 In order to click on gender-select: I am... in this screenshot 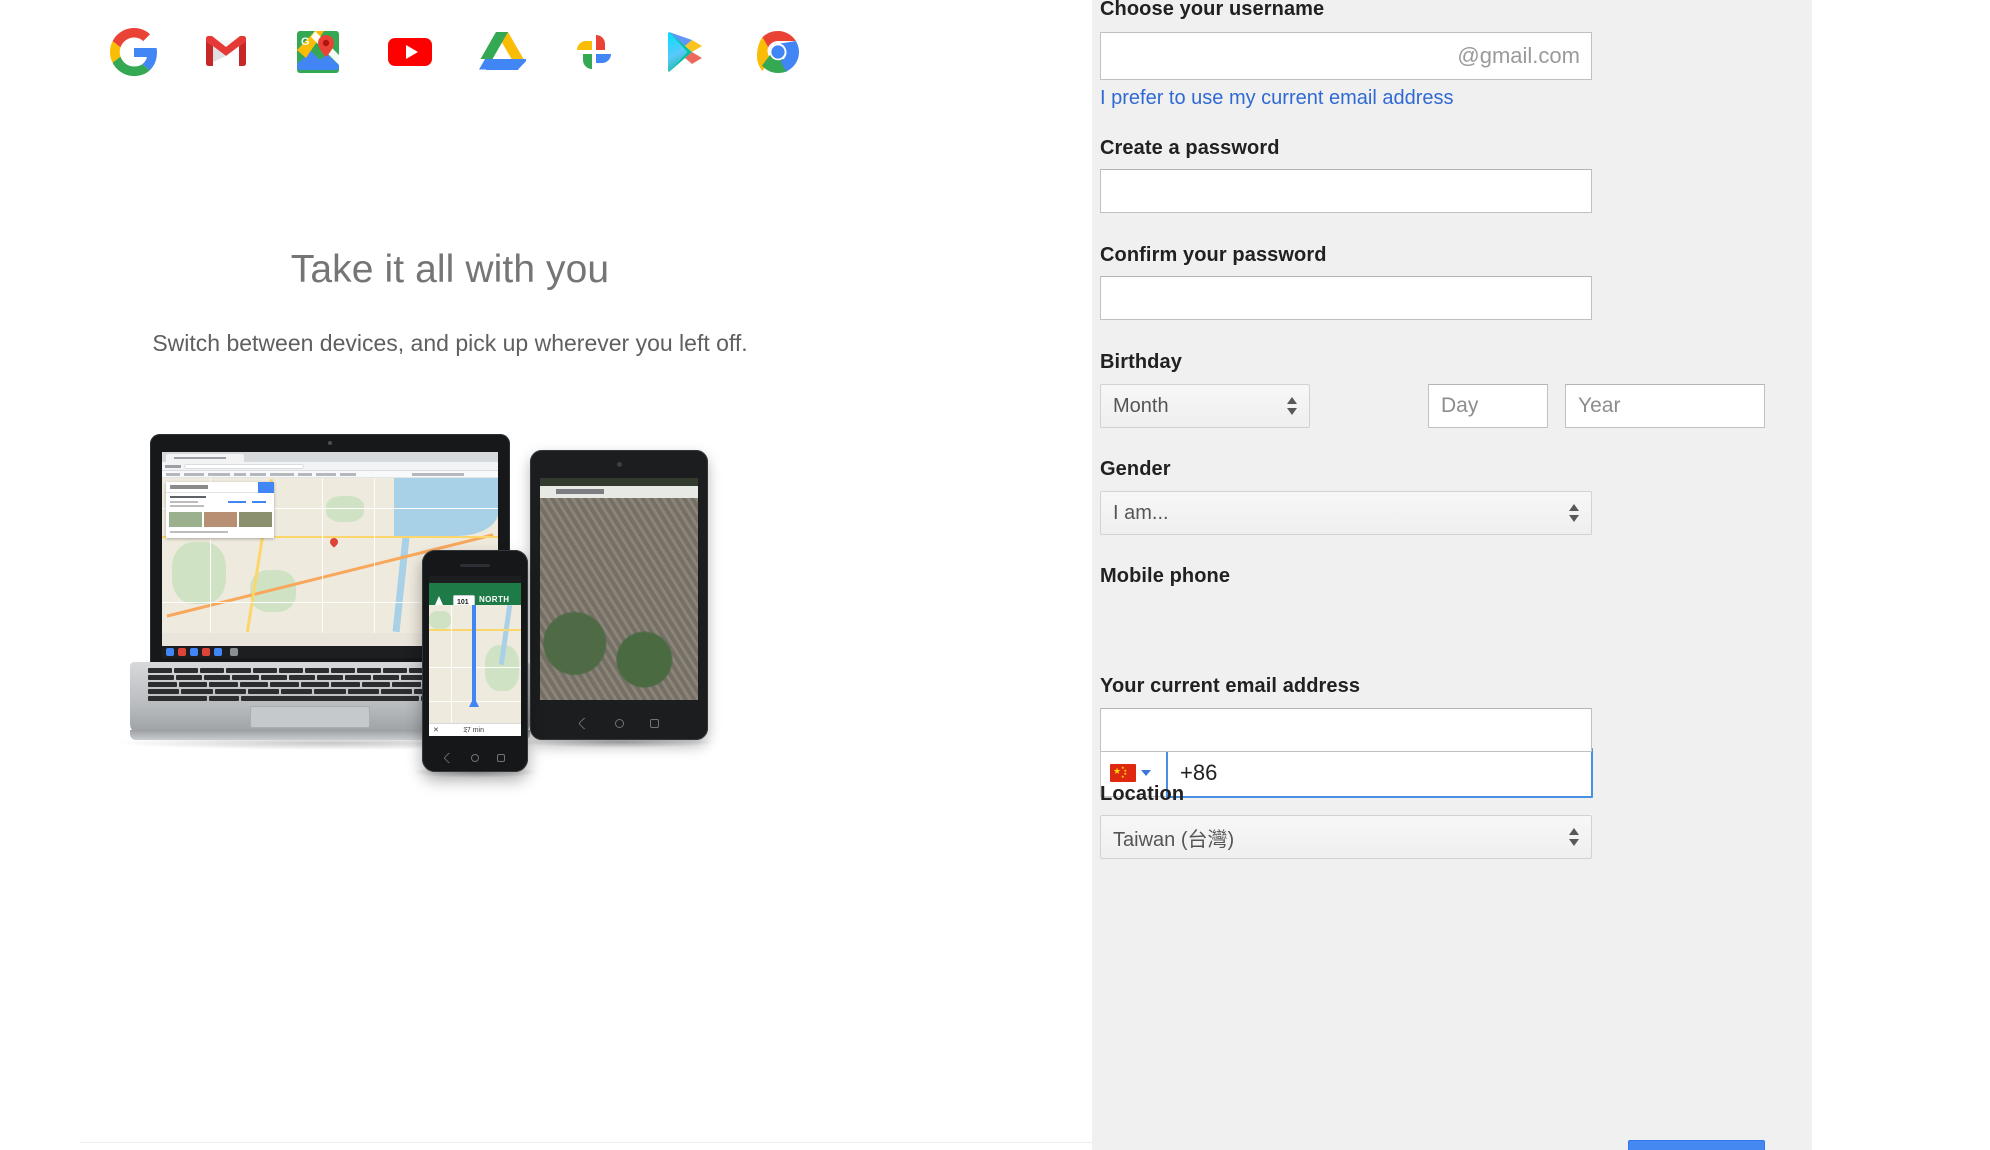, I will do `click(1346, 513)`.